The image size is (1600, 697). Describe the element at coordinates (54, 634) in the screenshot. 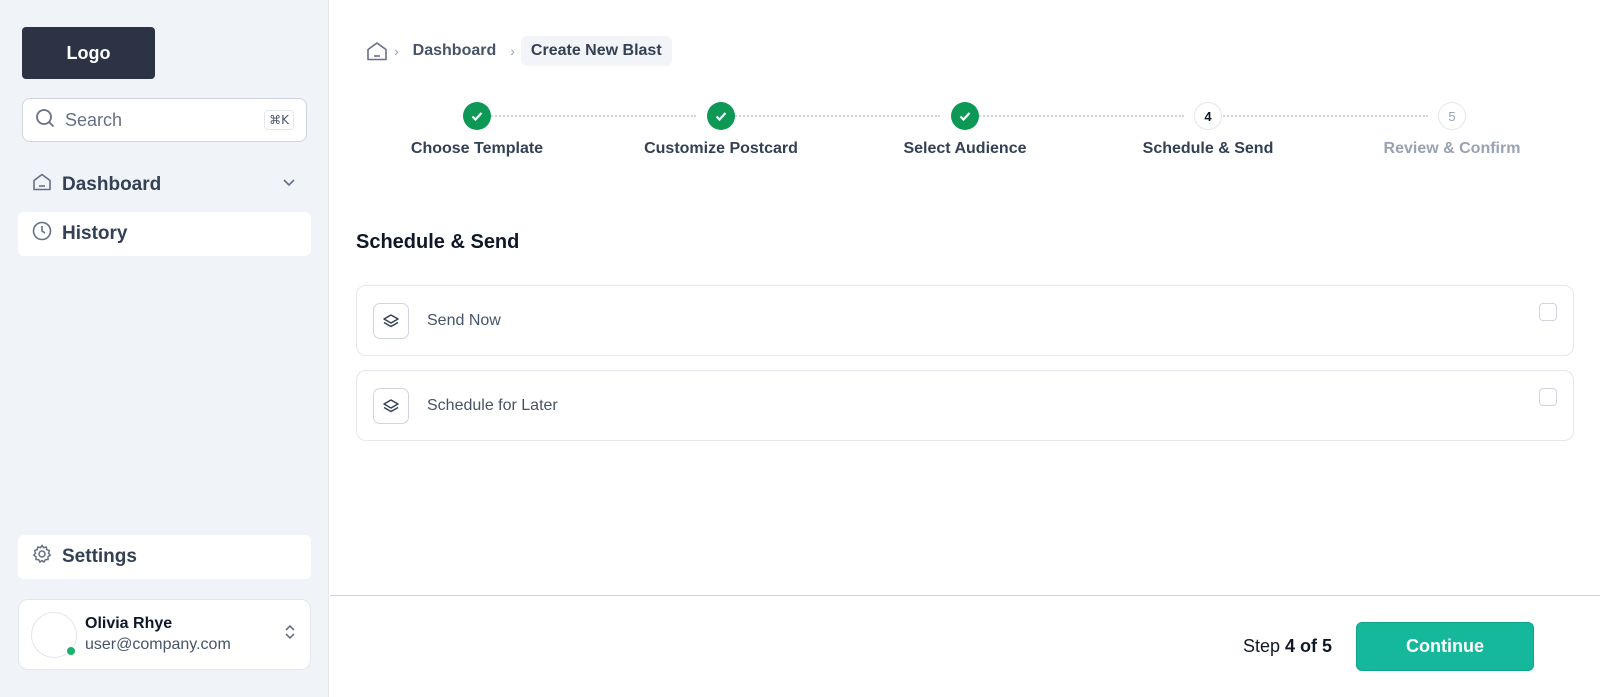

I see `avatar` at that location.